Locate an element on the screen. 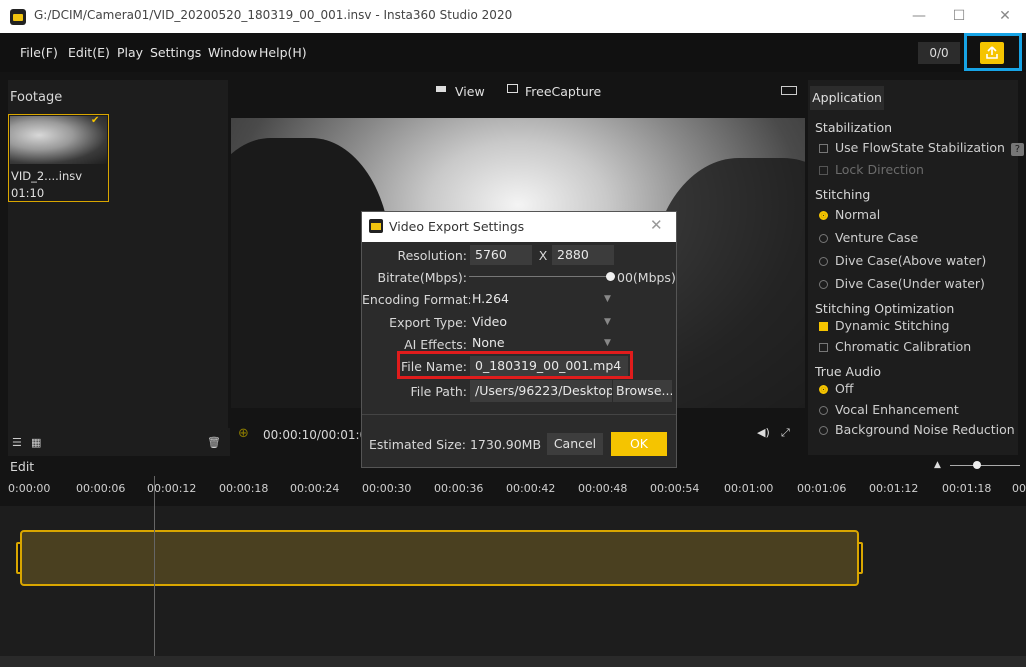  help-icon: ? is located at coordinates (1017, 149).